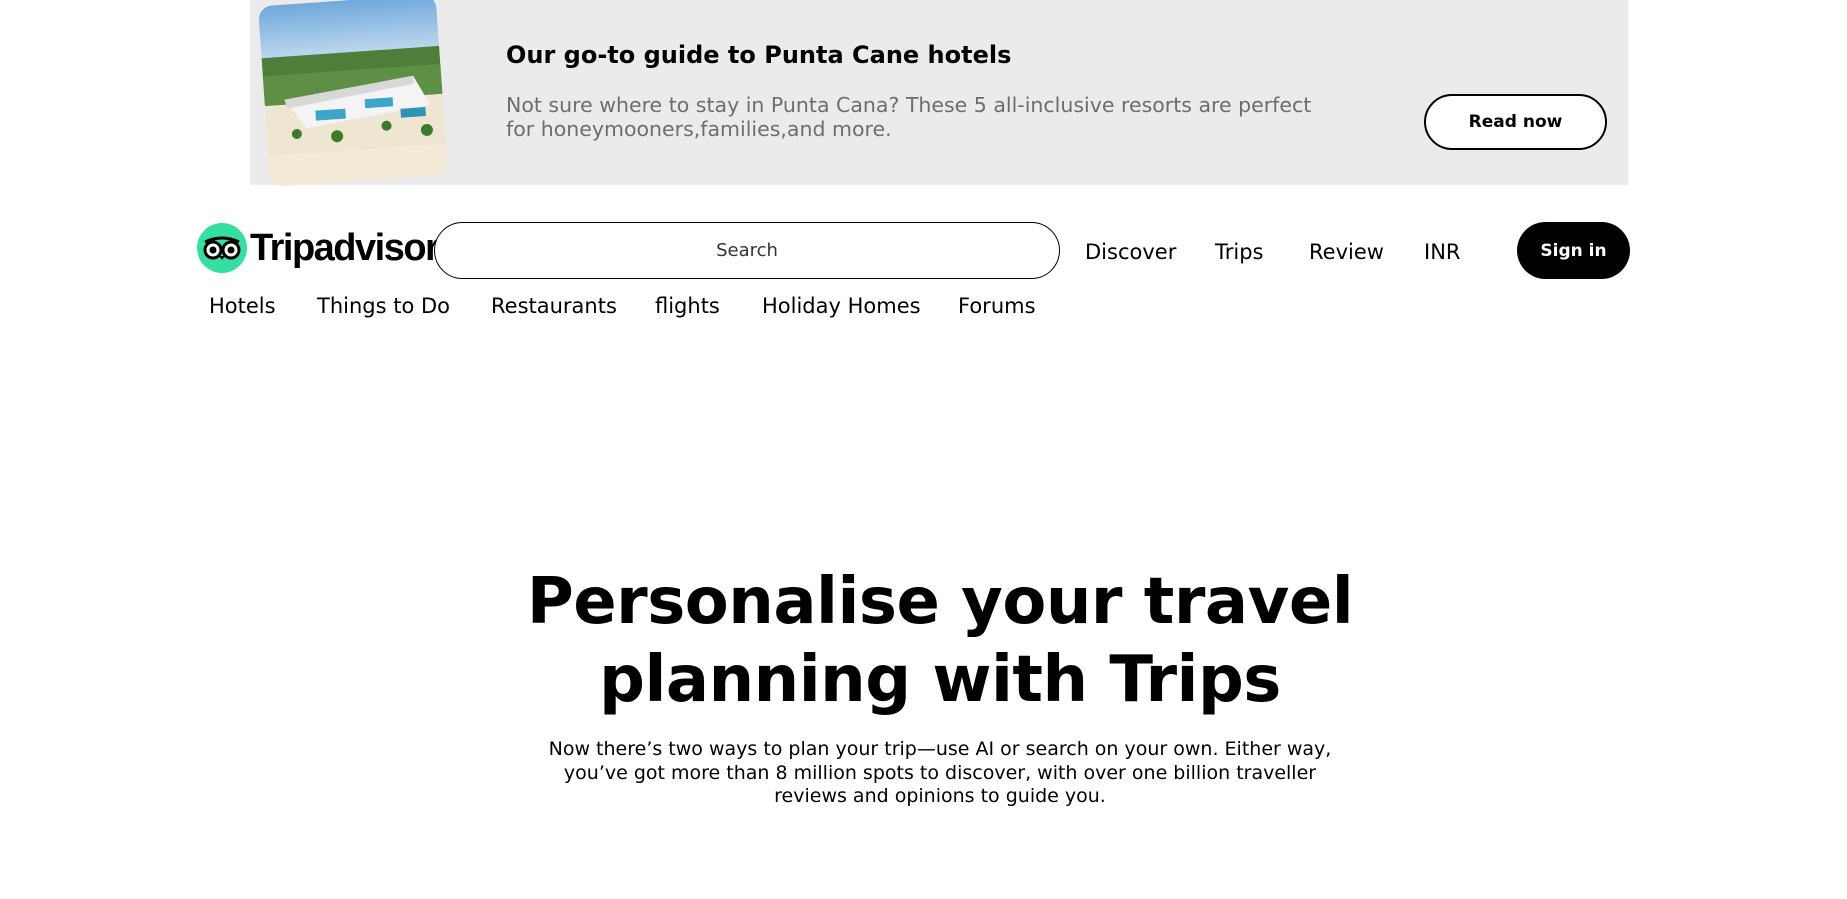  I want to click on category-holiday-homes: Holiday Homes, so click(841, 306).